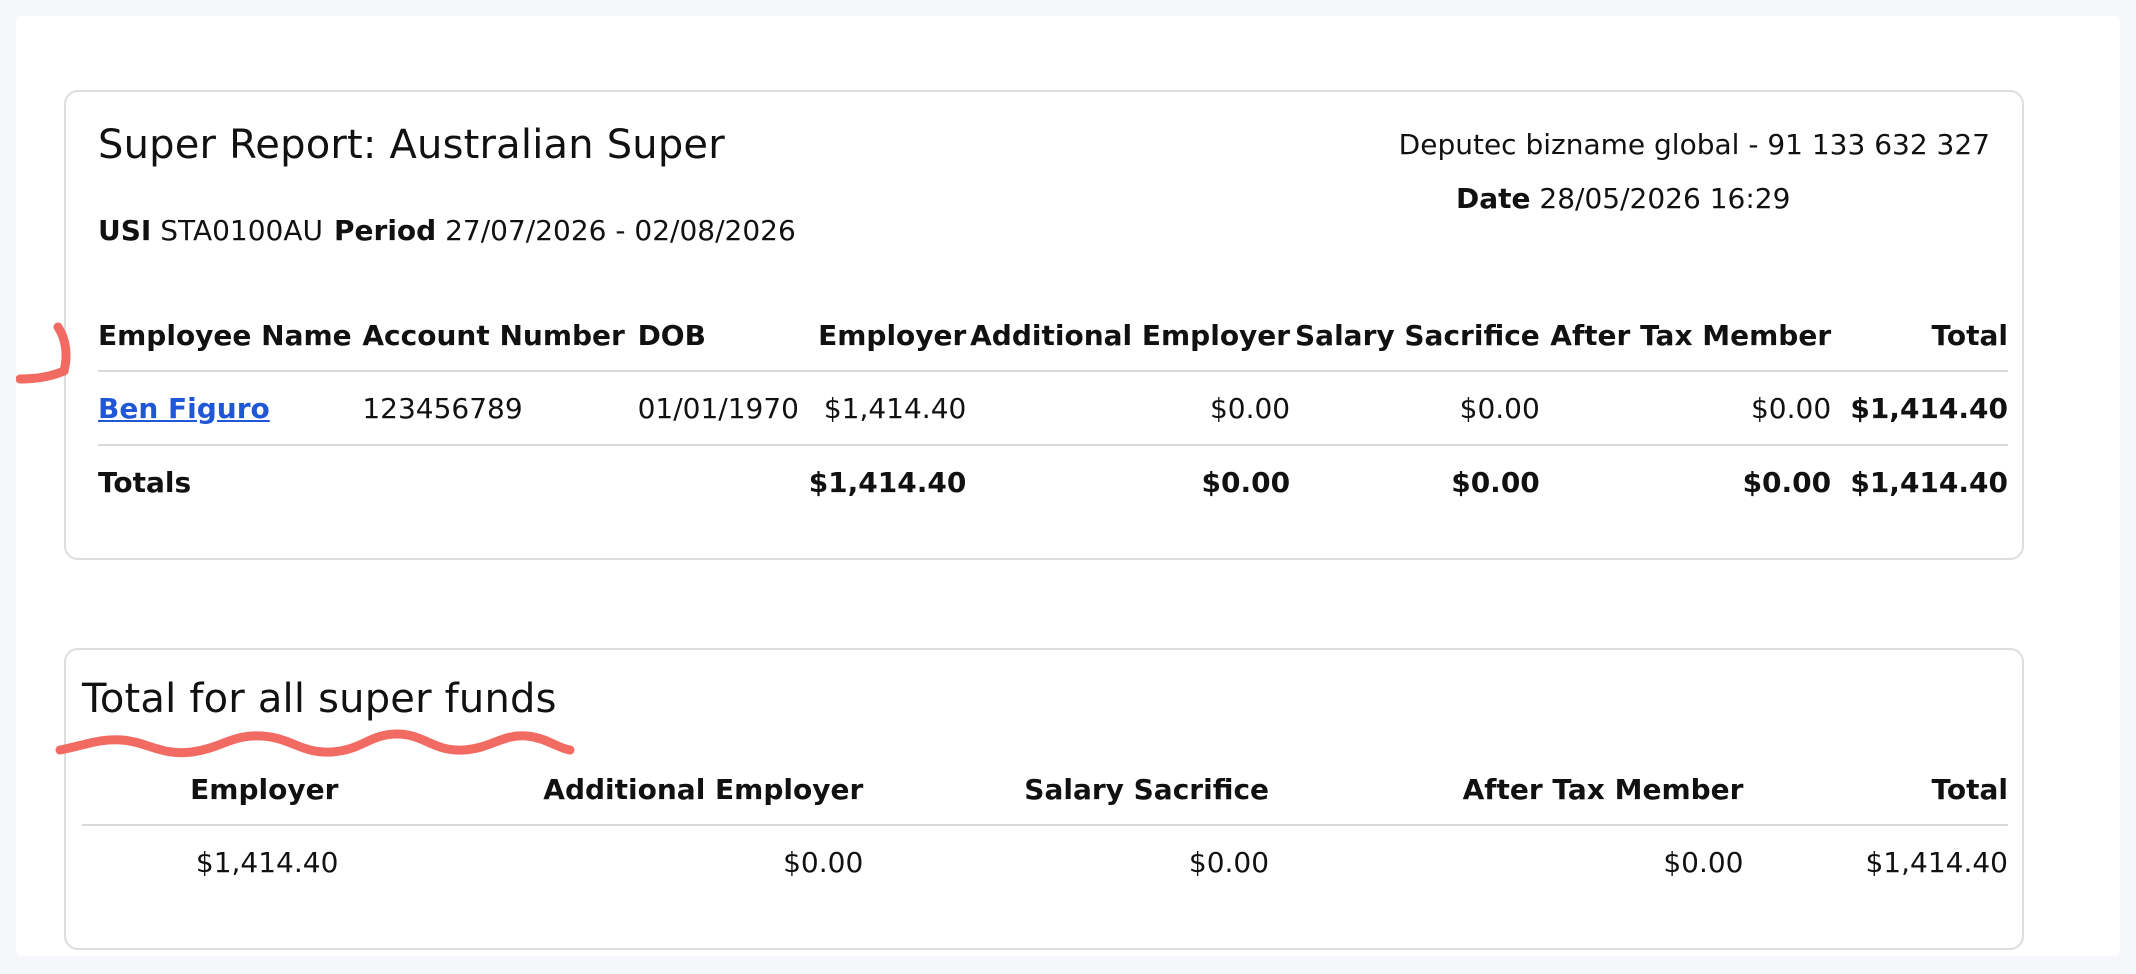 This screenshot has height=974, width=2136. What do you see at coordinates (1128, 408) in the screenshot?
I see `additional-employer-cell: $0.00` at bounding box center [1128, 408].